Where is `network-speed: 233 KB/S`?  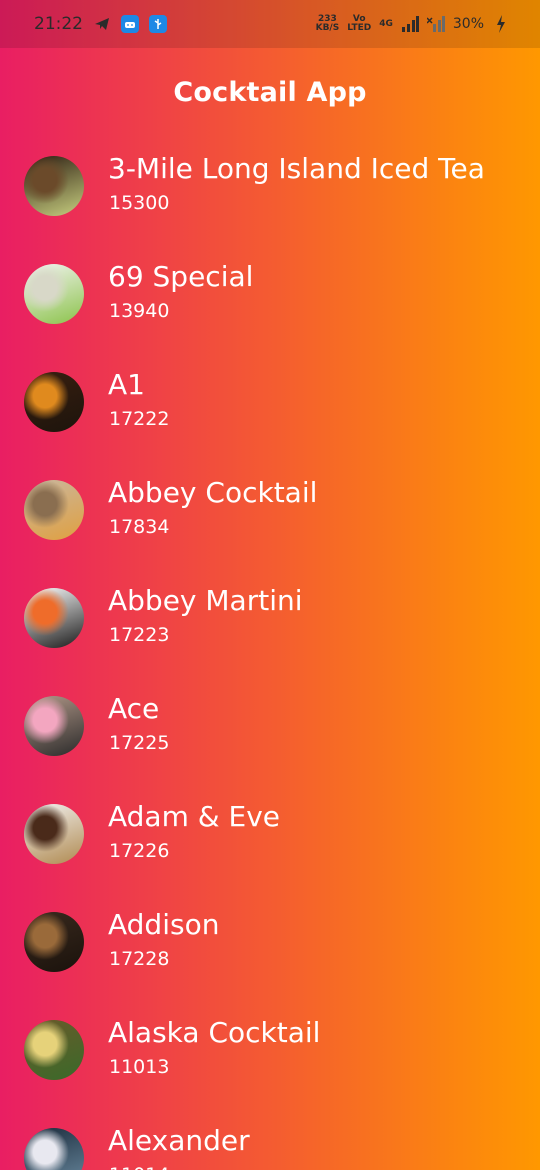 network-speed: 233 KB/S is located at coordinates (328, 24).